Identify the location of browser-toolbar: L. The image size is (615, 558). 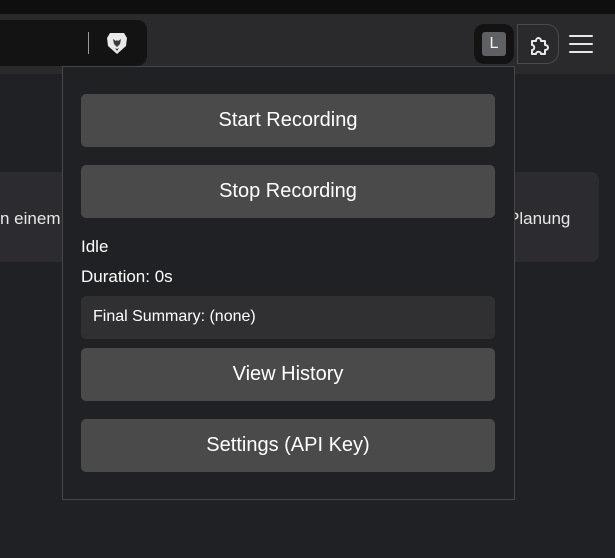
(307, 44).